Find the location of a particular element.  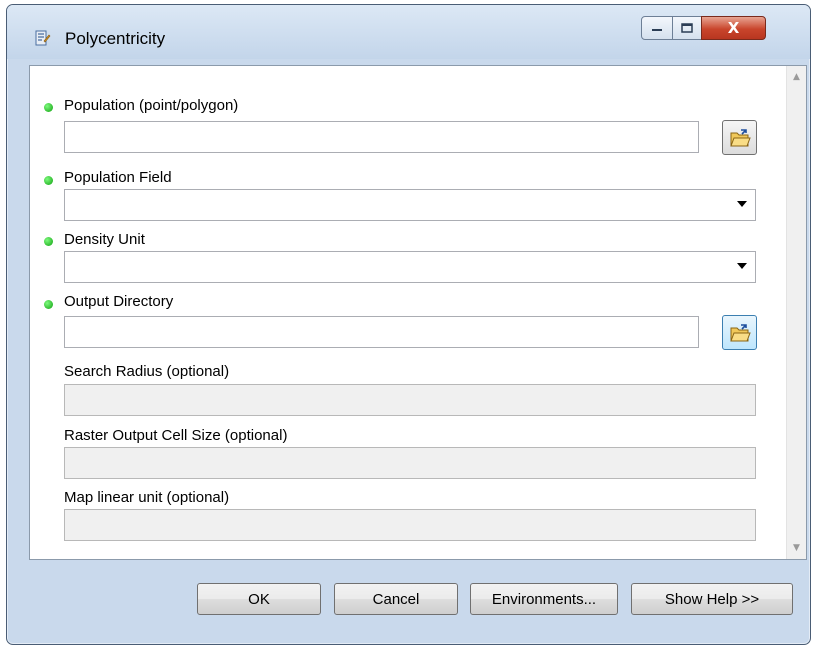

ok-button: OK is located at coordinates (259, 599).